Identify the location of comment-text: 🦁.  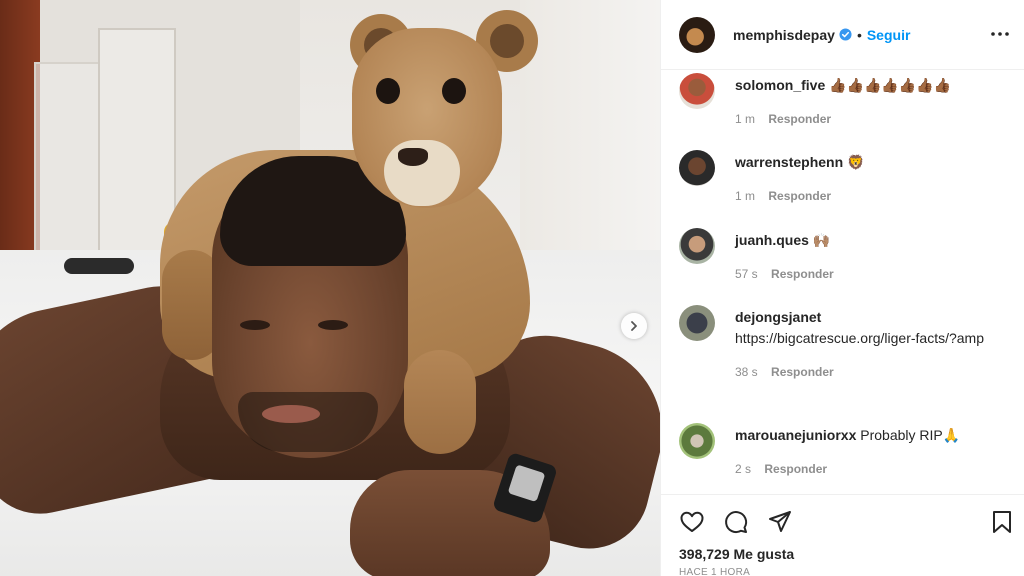
(856, 162).